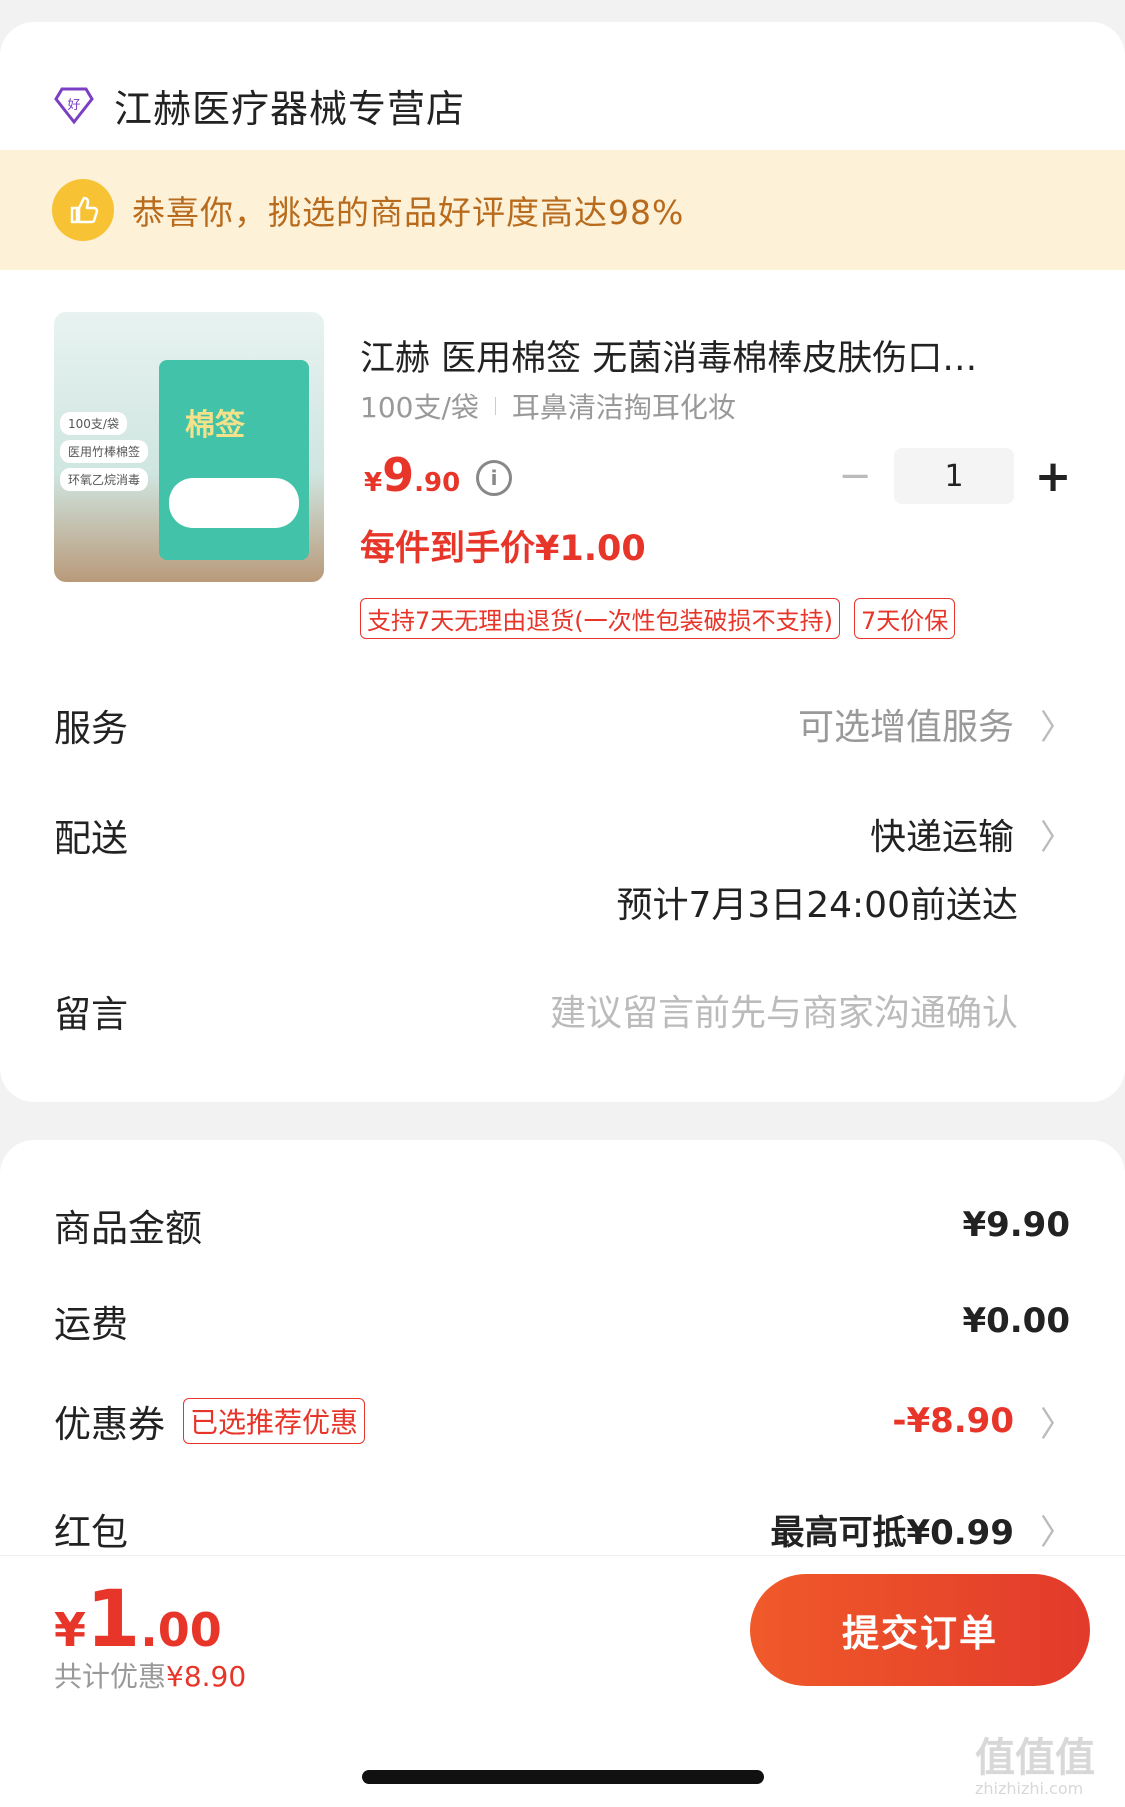  What do you see at coordinates (562, 1225) in the screenshot?
I see `goods-amount-row: 商品金额 ¥9.90` at bounding box center [562, 1225].